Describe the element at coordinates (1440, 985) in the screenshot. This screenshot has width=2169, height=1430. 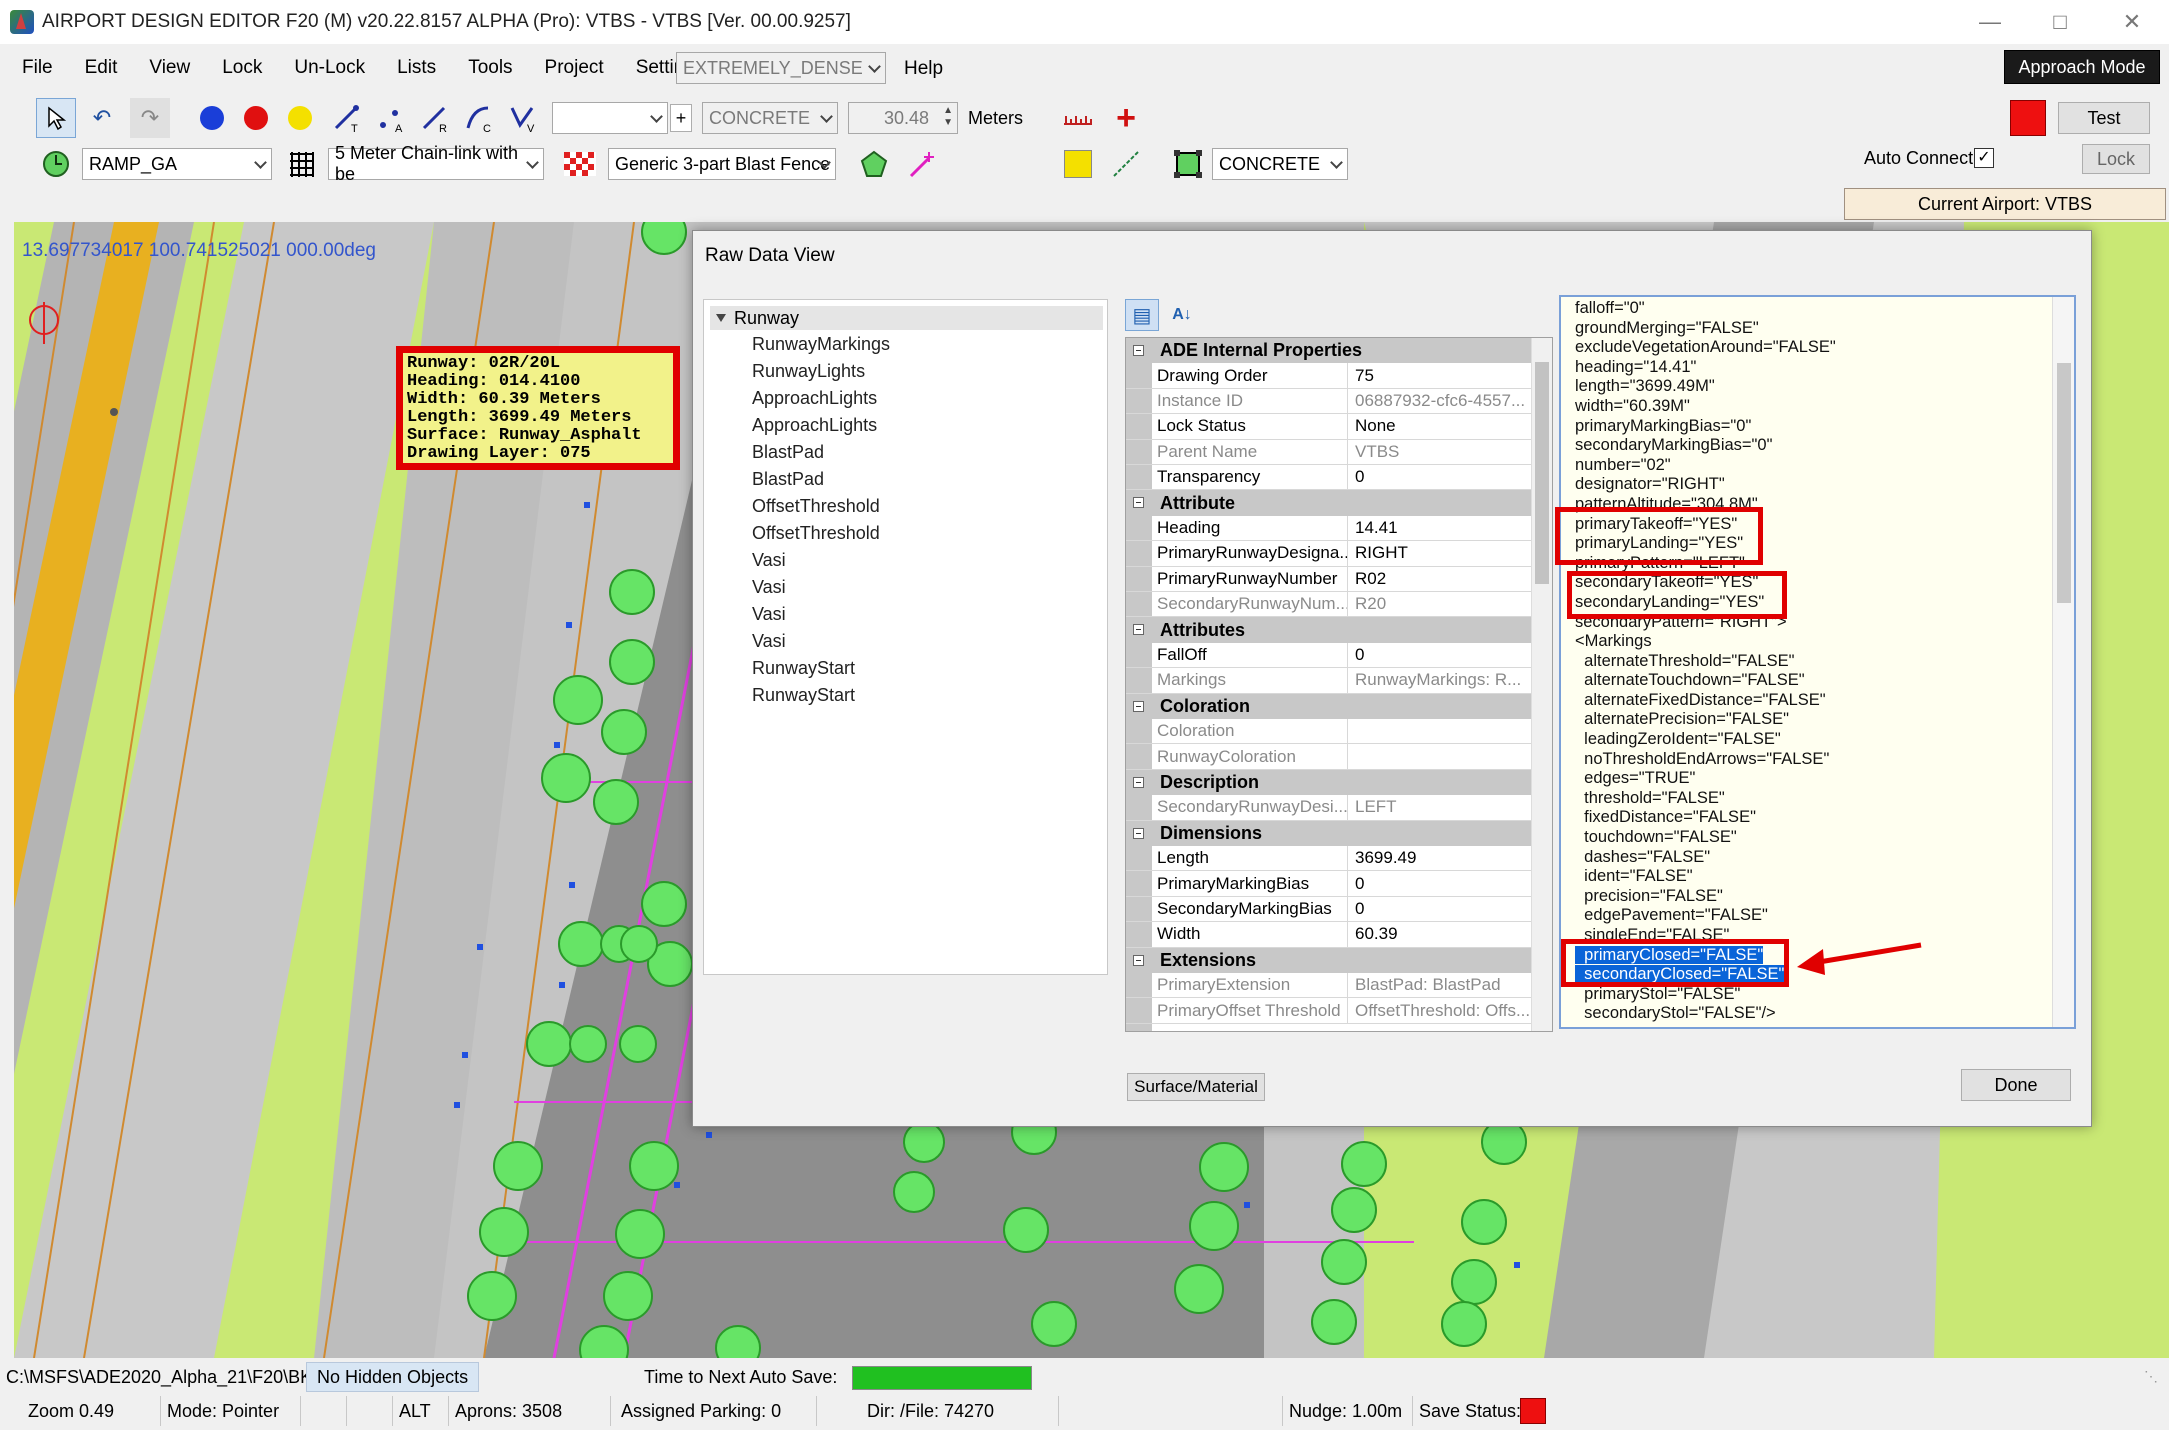
I see `property-value: BlastPad` at that location.